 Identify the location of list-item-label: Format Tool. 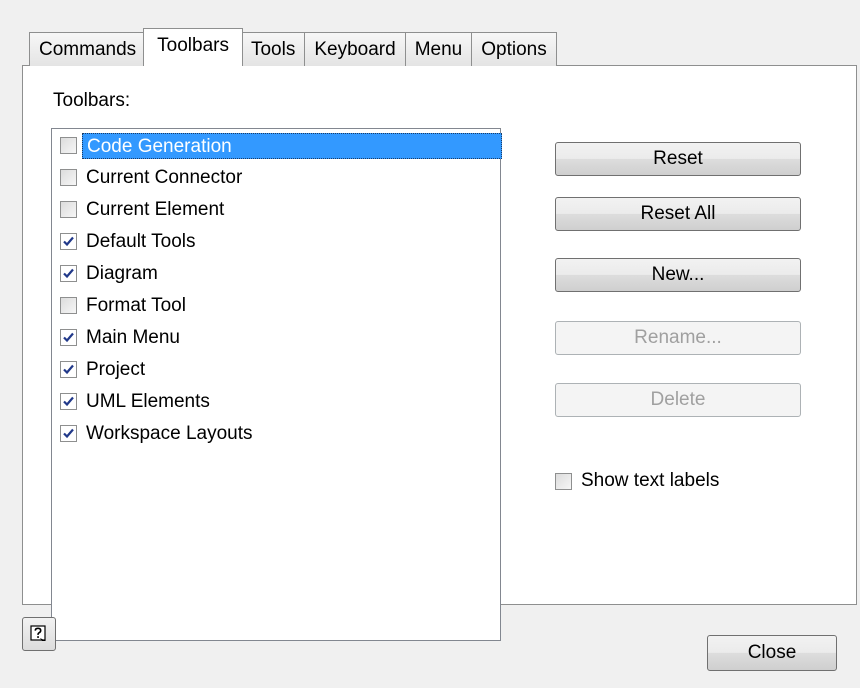
(136, 305).